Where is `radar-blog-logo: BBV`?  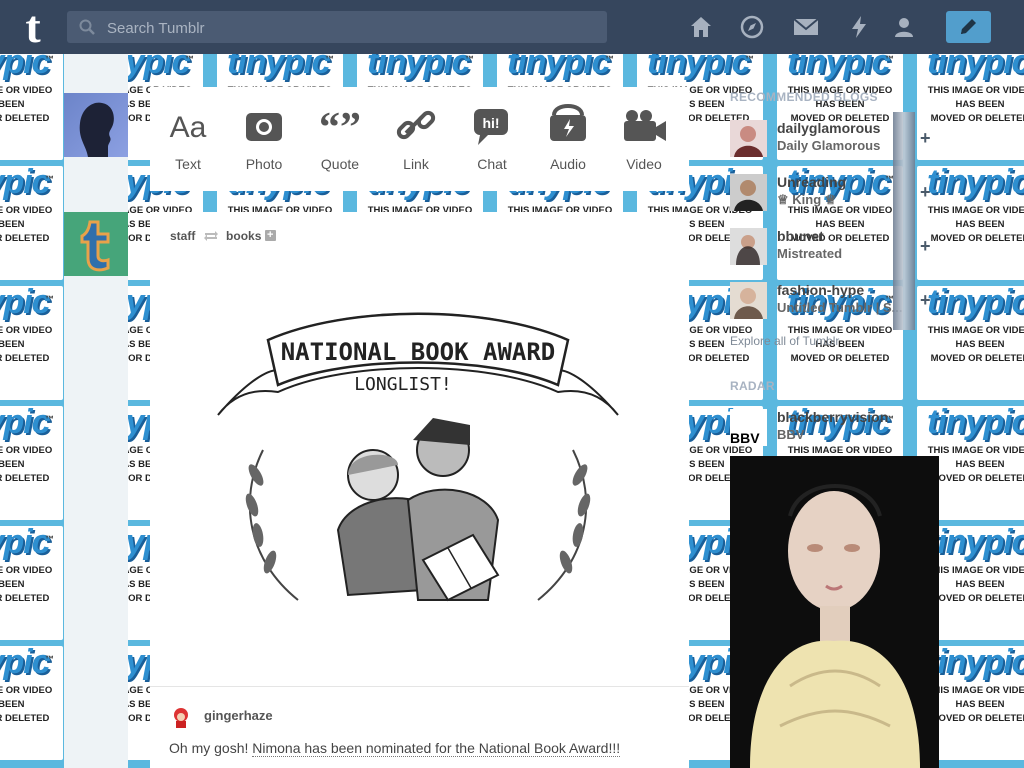
radar-blog-logo: BBV is located at coordinates (748, 427).